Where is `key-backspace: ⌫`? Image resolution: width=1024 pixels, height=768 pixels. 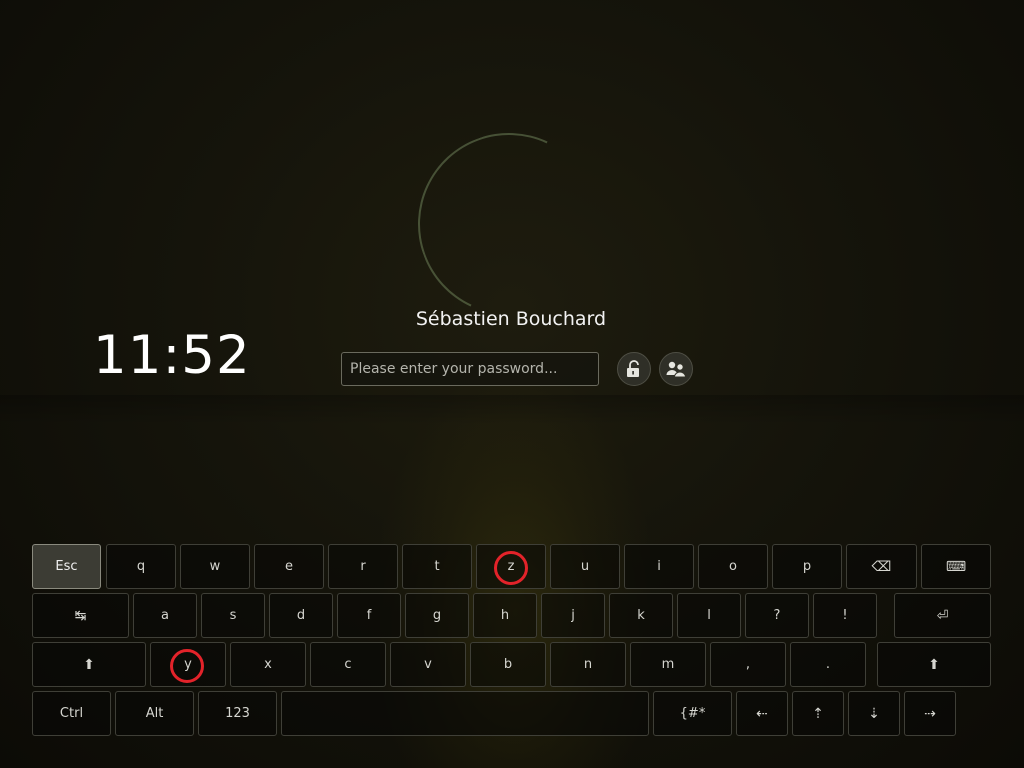
key-backspace: ⌫ is located at coordinates (881, 566).